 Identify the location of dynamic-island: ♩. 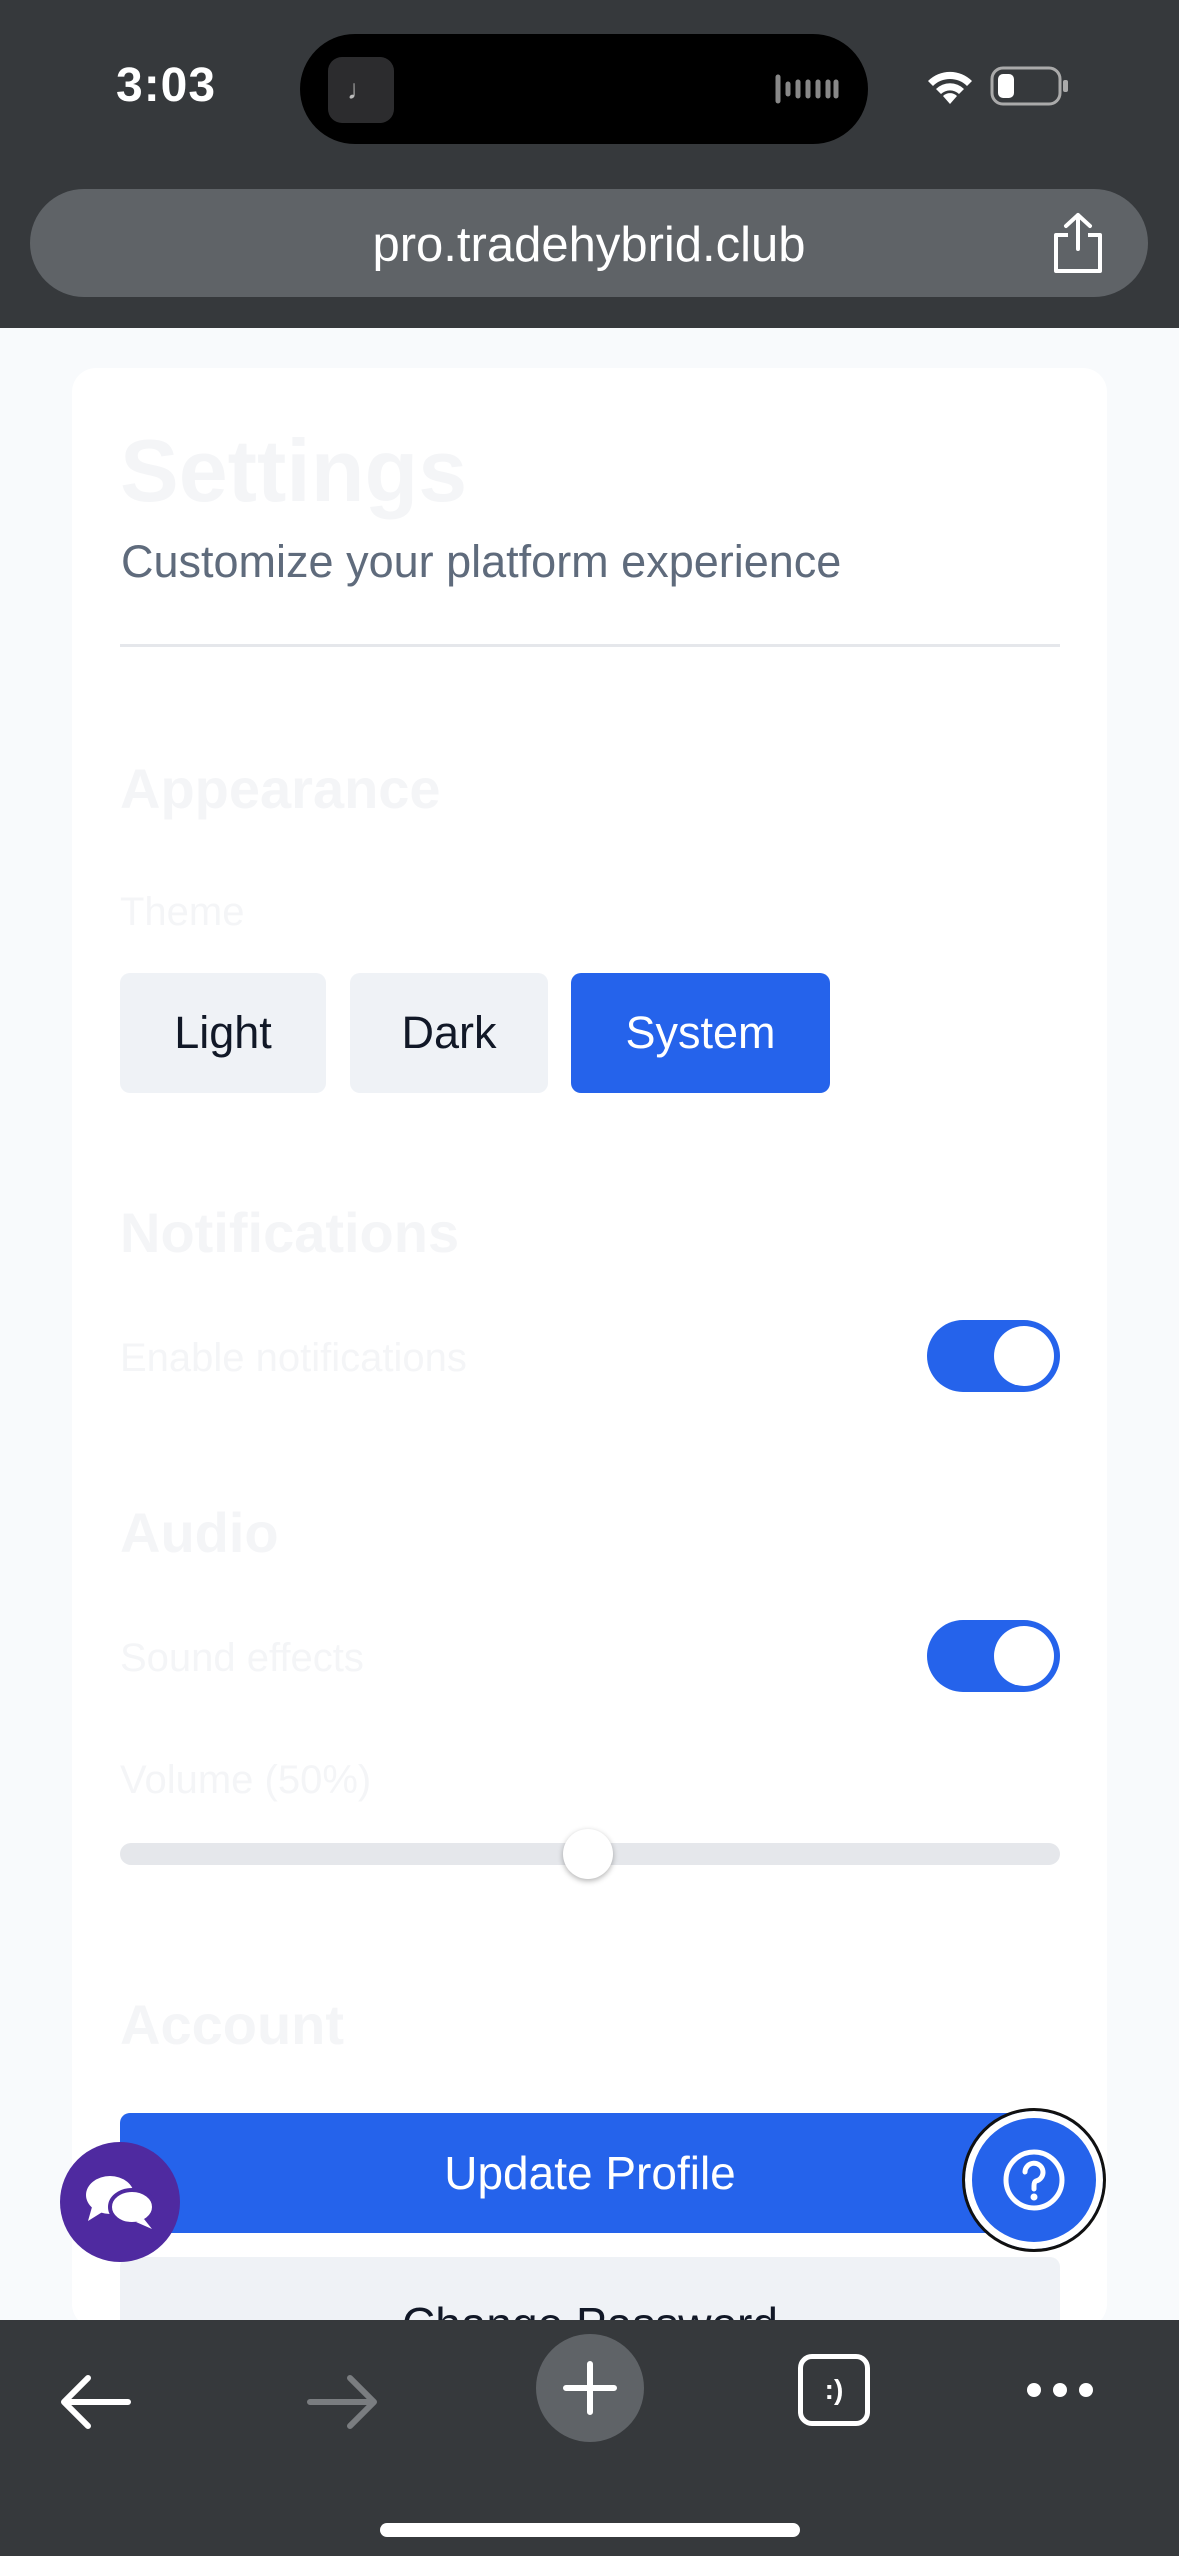
(584, 89).